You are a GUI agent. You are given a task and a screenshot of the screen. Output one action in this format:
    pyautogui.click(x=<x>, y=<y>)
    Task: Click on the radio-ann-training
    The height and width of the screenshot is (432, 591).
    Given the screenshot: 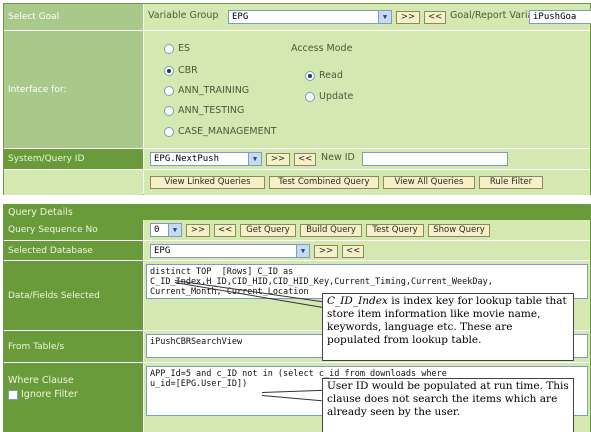 What is the action you would take?
    pyautogui.click(x=169, y=91)
    